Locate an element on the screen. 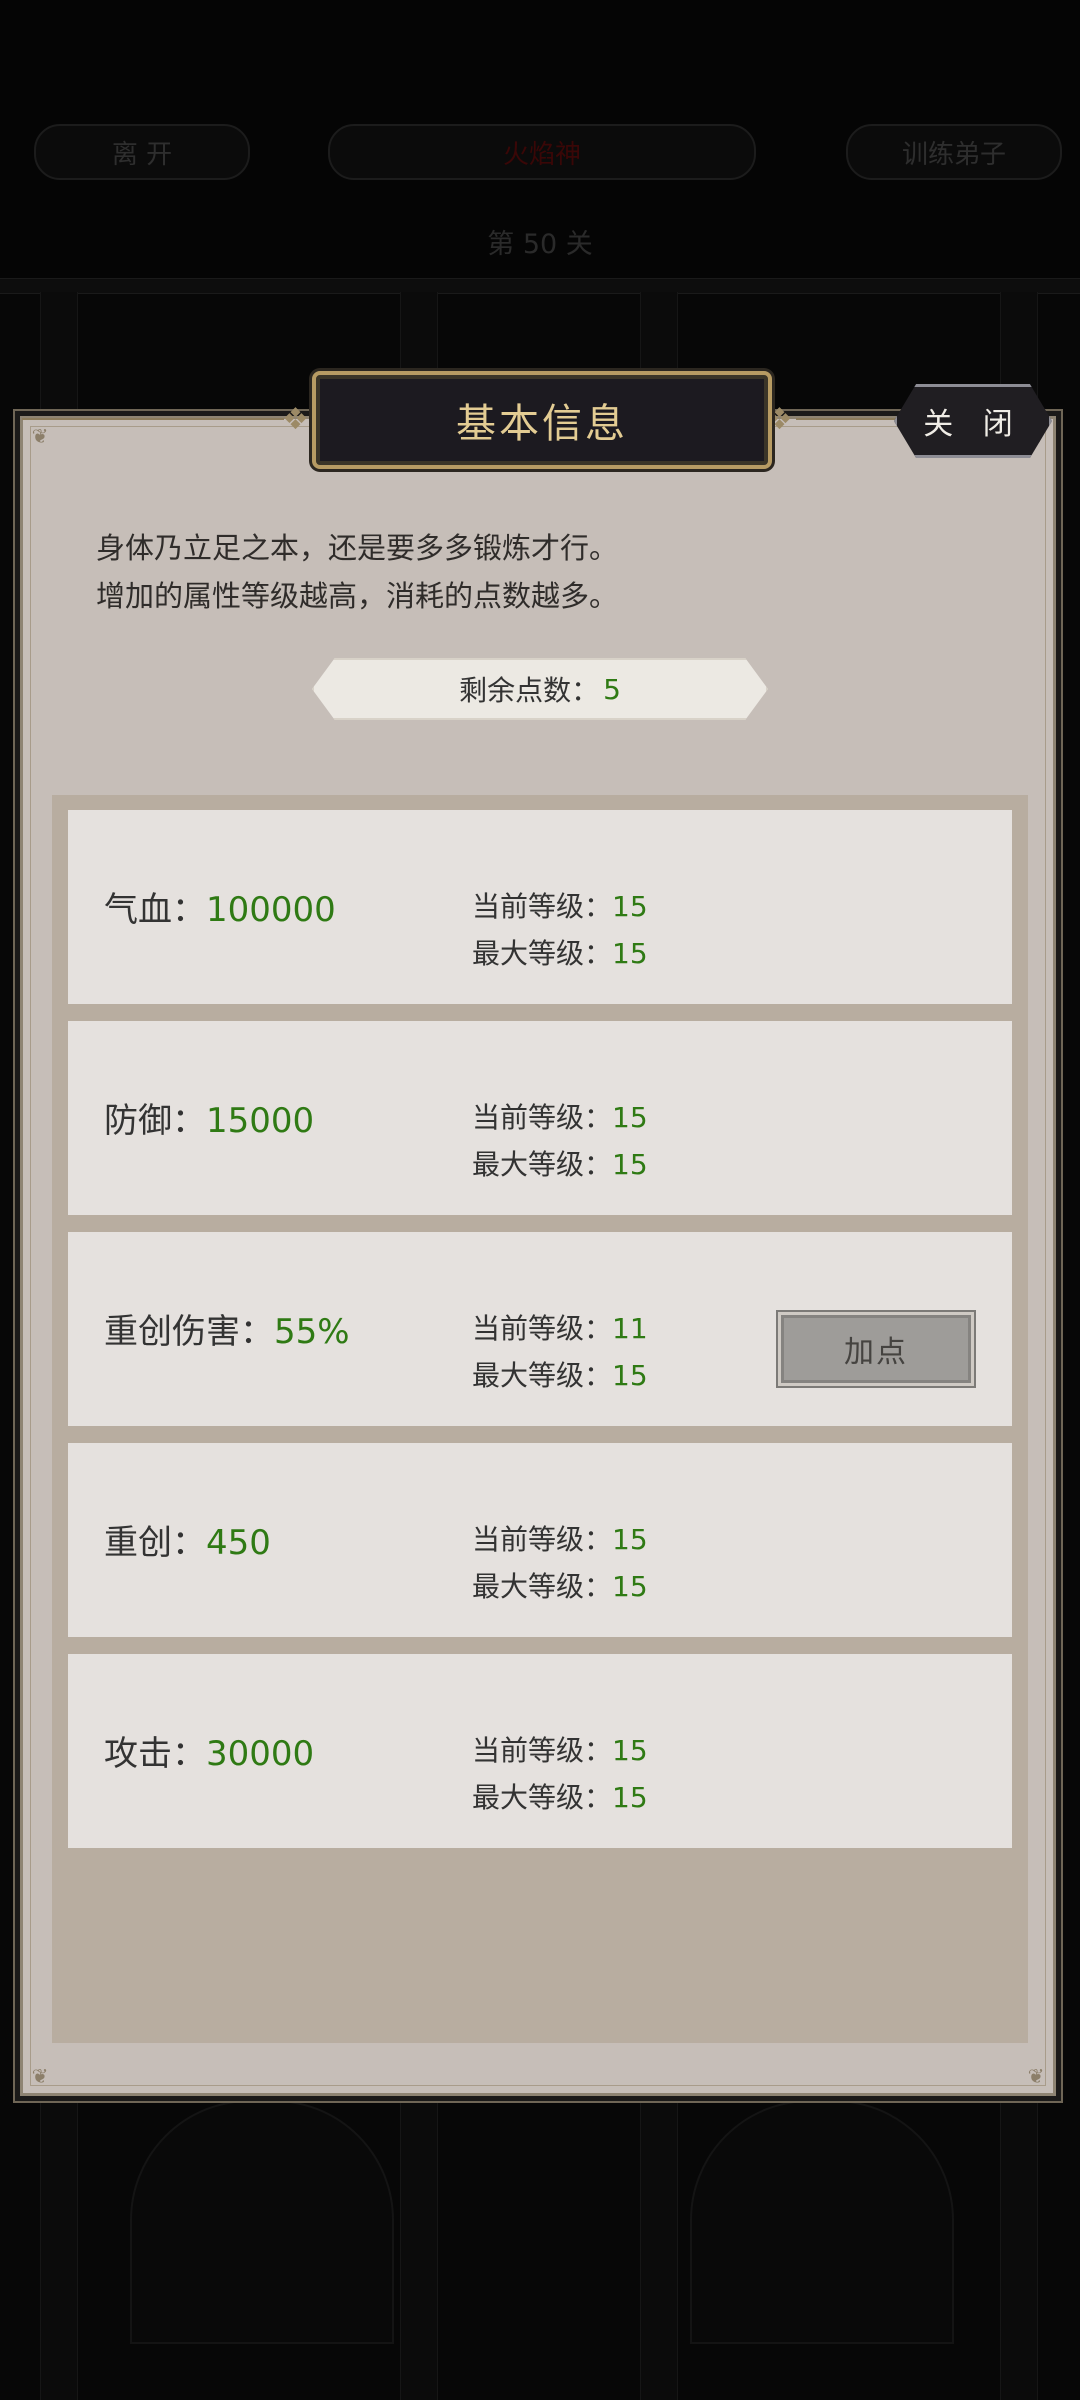  remaining-points-badge: 剩余点数： 5 is located at coordinates (540, 689).